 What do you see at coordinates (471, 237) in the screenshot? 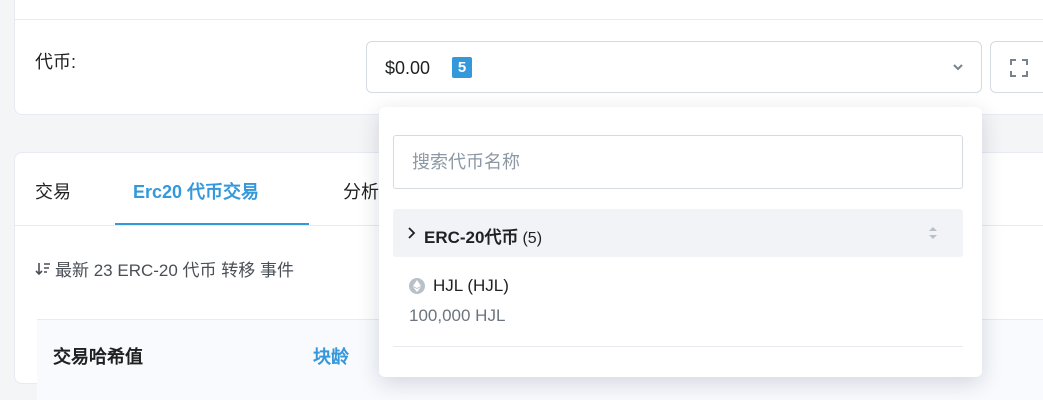
I see `token-group-name: ERC-20代币` at bounding box center [471, 237].